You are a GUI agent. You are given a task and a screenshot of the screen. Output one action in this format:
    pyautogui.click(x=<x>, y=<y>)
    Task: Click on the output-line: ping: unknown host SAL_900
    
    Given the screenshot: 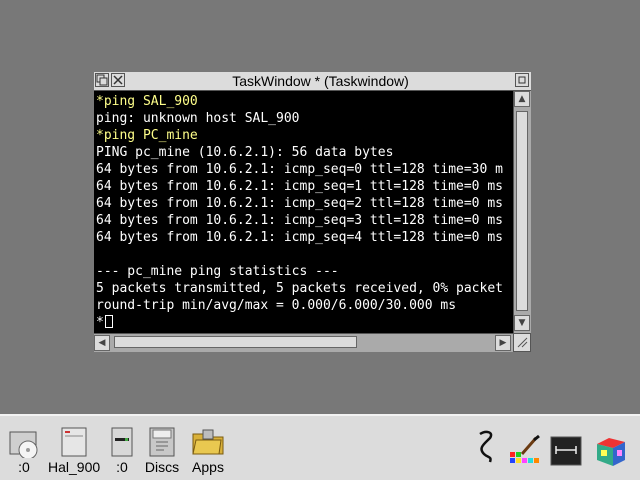 What is the action you would take?
    pyautogui.click(x=198, y=118)
    